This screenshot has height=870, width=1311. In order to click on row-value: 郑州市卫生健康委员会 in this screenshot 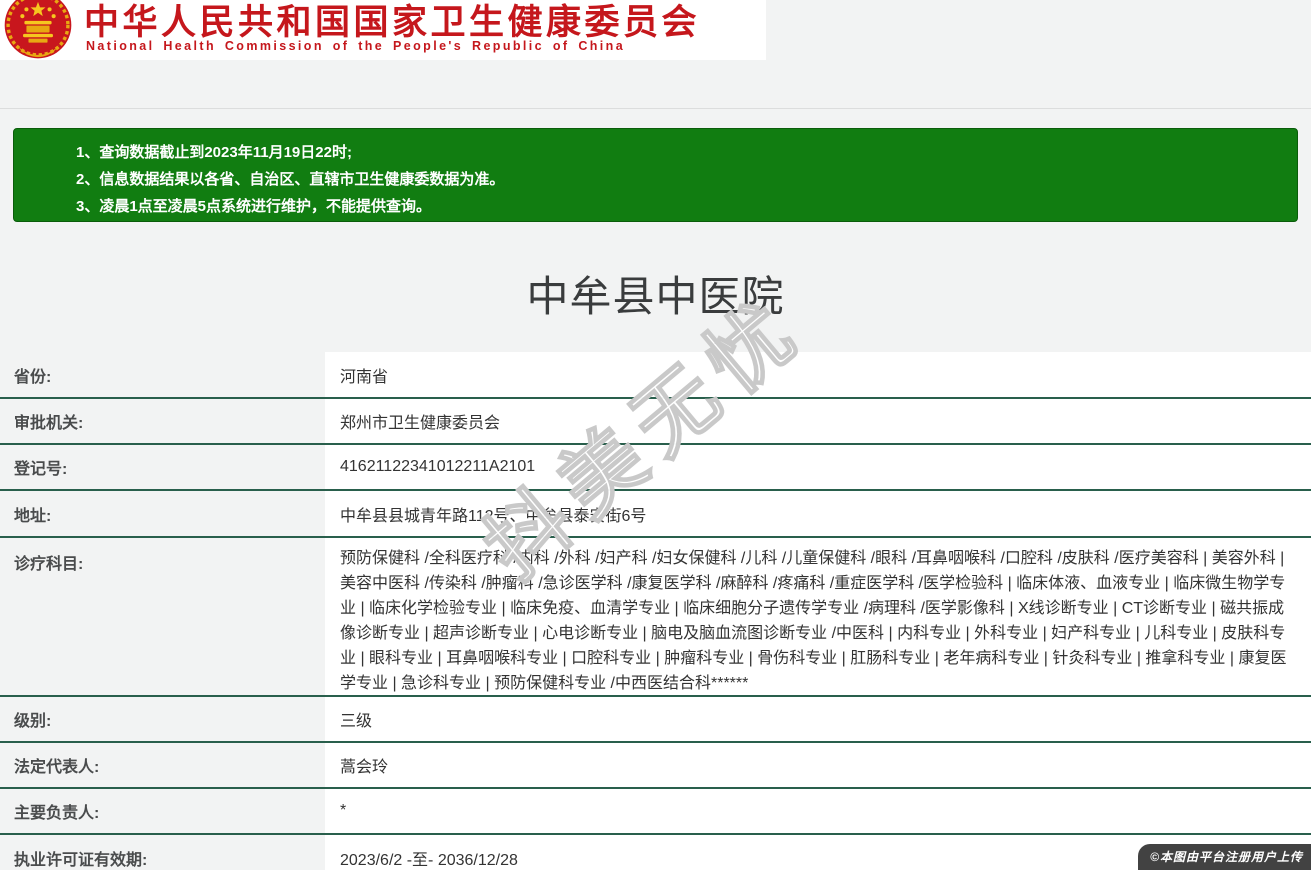, I will do `click(818, 421)`.